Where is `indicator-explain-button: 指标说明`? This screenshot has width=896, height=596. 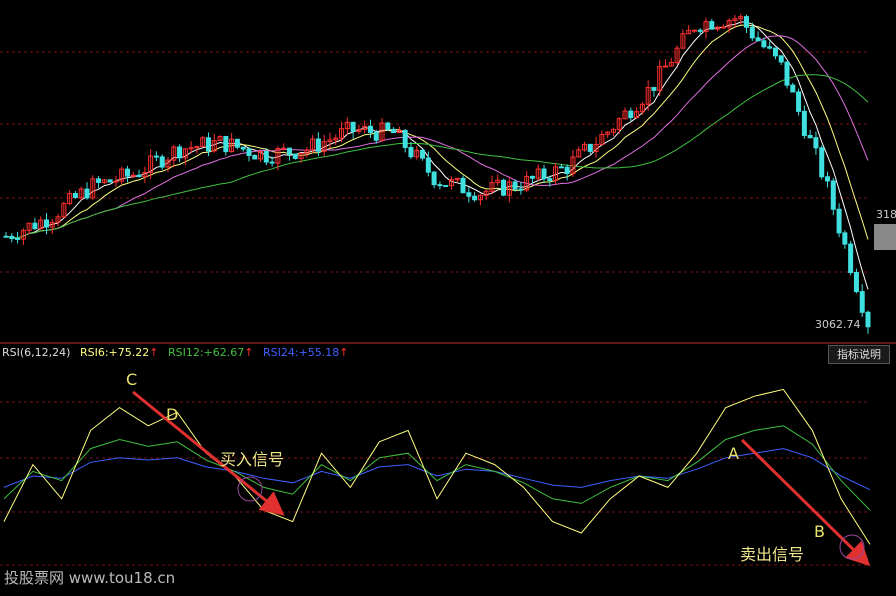
indicator-explain-button: 指标说明 is located at coordinates (859, 354).